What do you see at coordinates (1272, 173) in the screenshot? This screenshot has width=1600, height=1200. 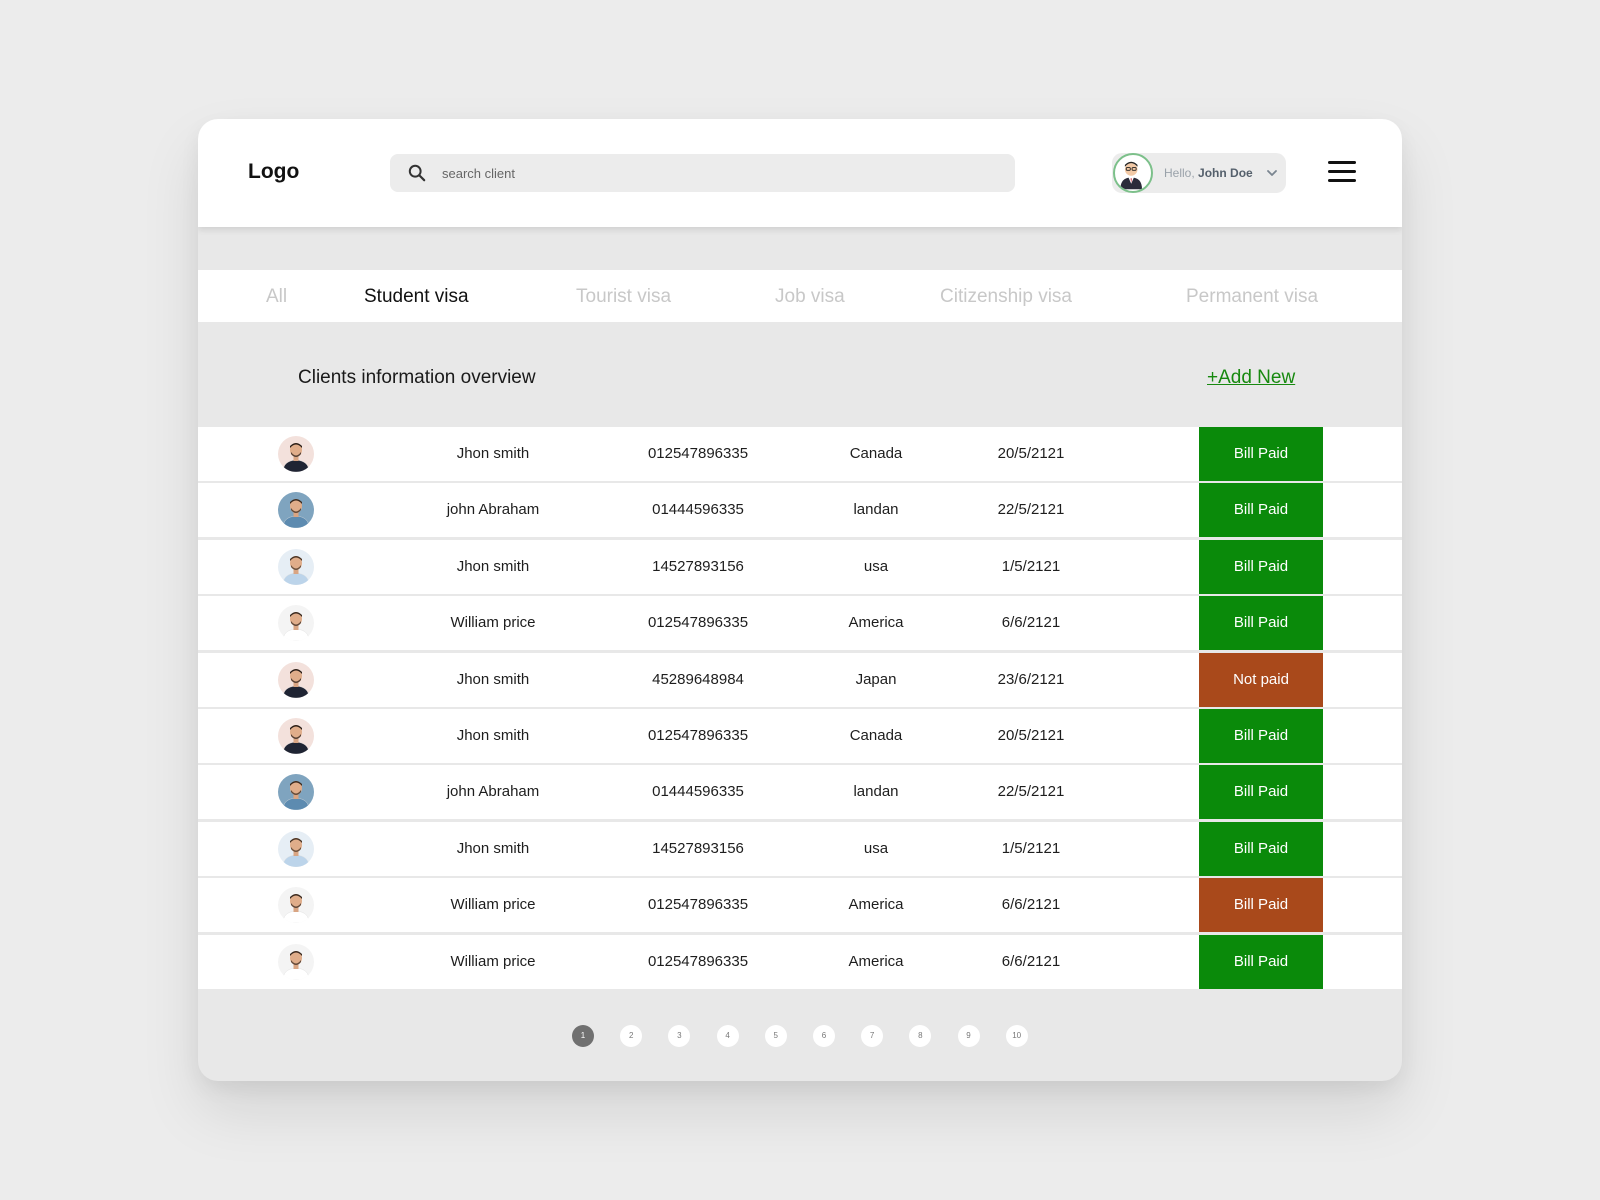 I see `chevron-down-icon` at bounding box center [1272, 173].